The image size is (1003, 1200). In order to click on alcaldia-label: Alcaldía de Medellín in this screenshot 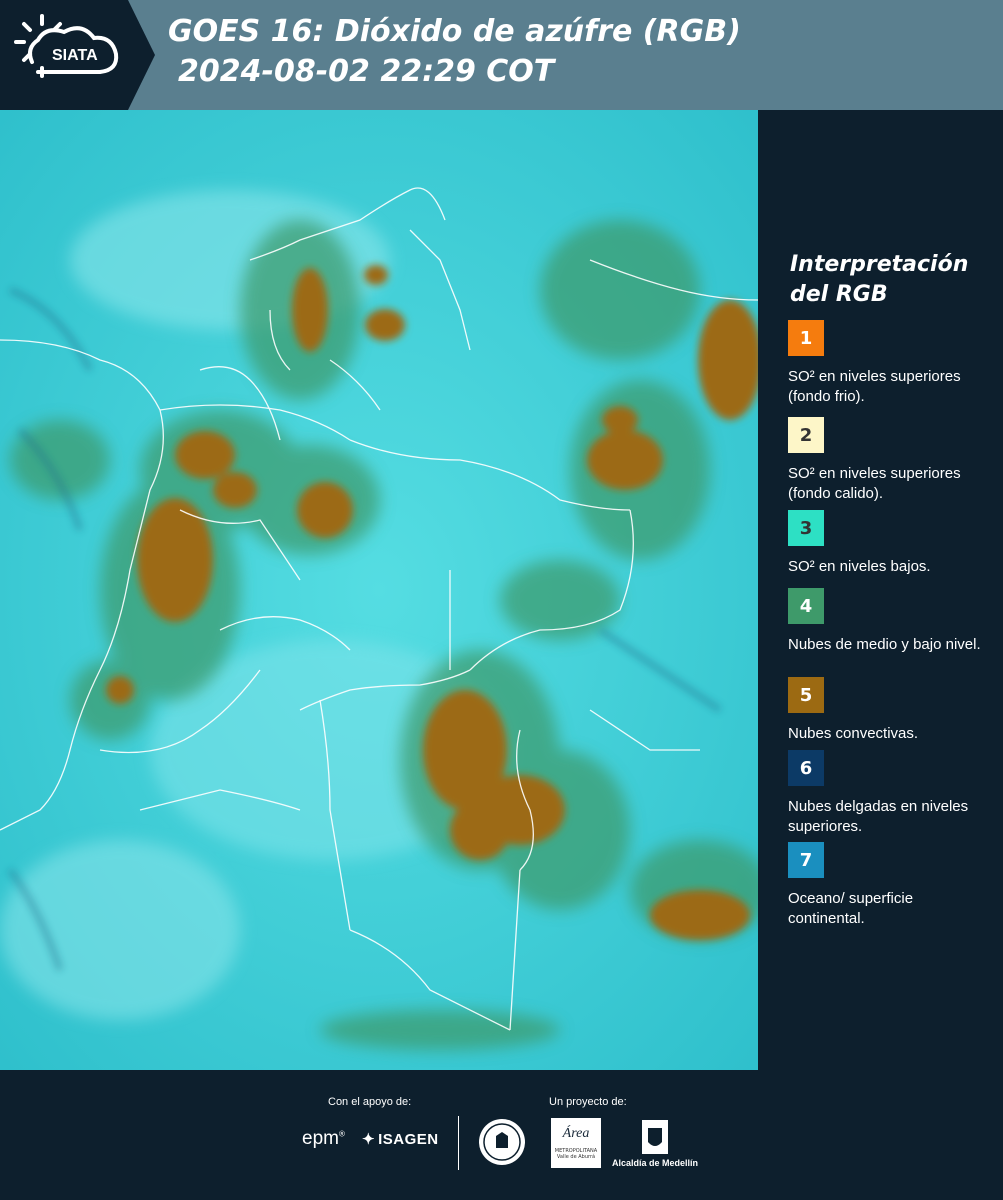, I will do `click(655, 1163)`.